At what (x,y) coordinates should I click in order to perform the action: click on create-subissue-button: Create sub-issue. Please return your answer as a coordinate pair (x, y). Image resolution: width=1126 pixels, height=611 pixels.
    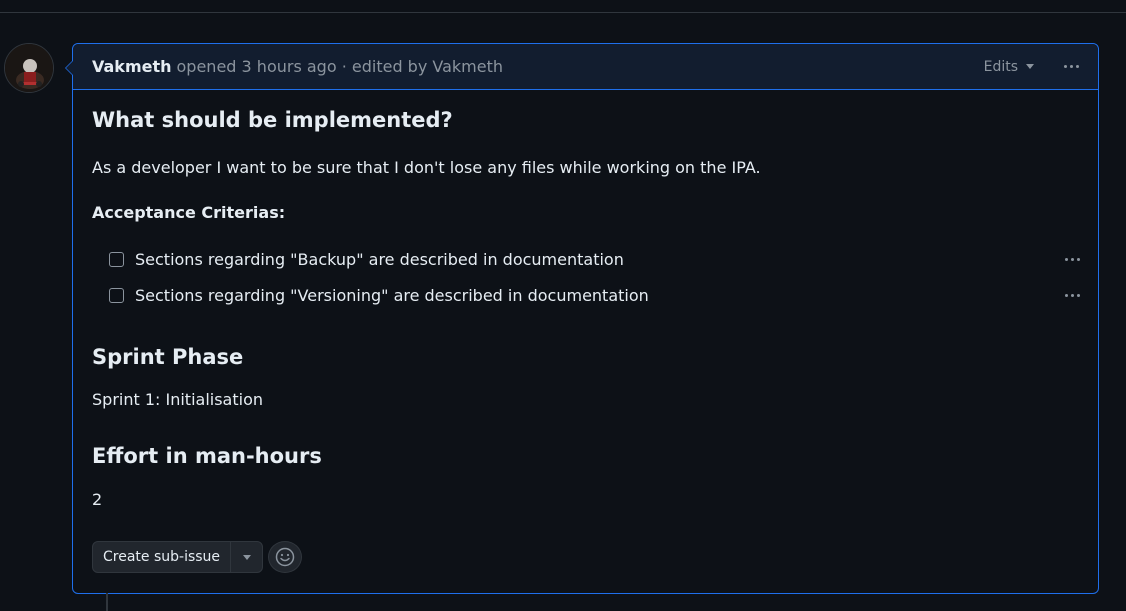
    Looking at the image, I should click on (162, 557).